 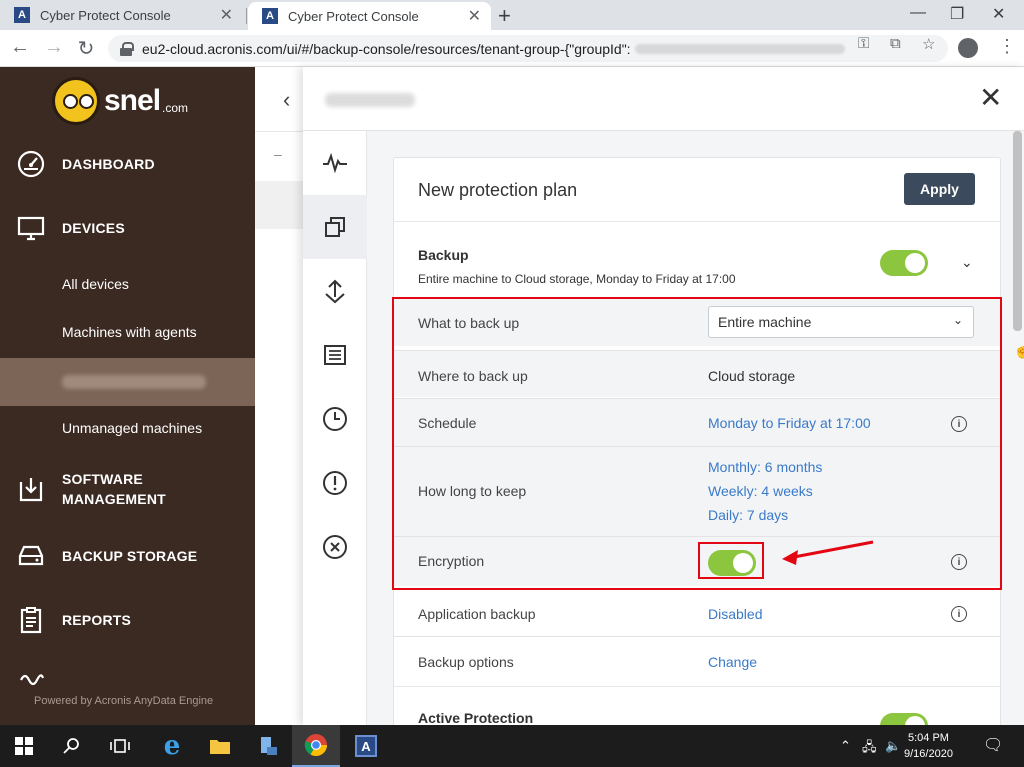 I want to click on backup-section-title: Backup, so click(x=443, y=255).